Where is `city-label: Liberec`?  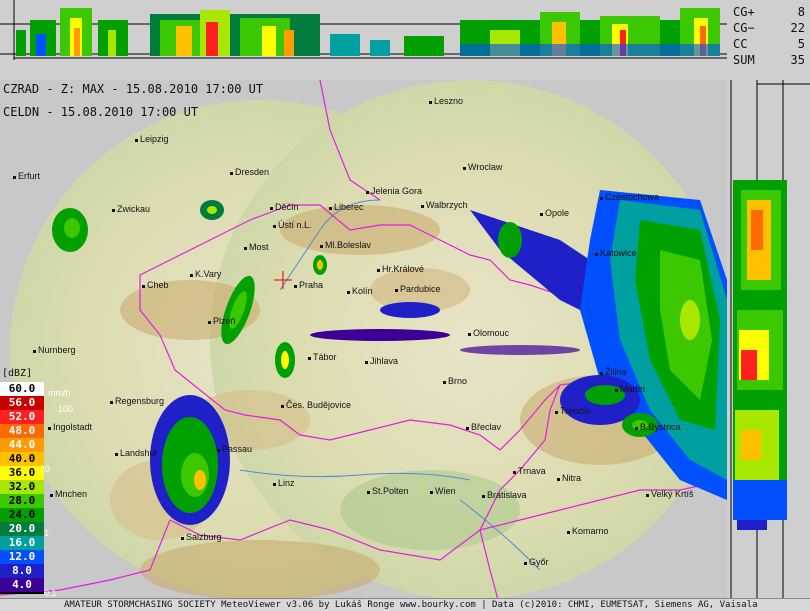 city-label: Liberec is located at coordinates (349, 207).